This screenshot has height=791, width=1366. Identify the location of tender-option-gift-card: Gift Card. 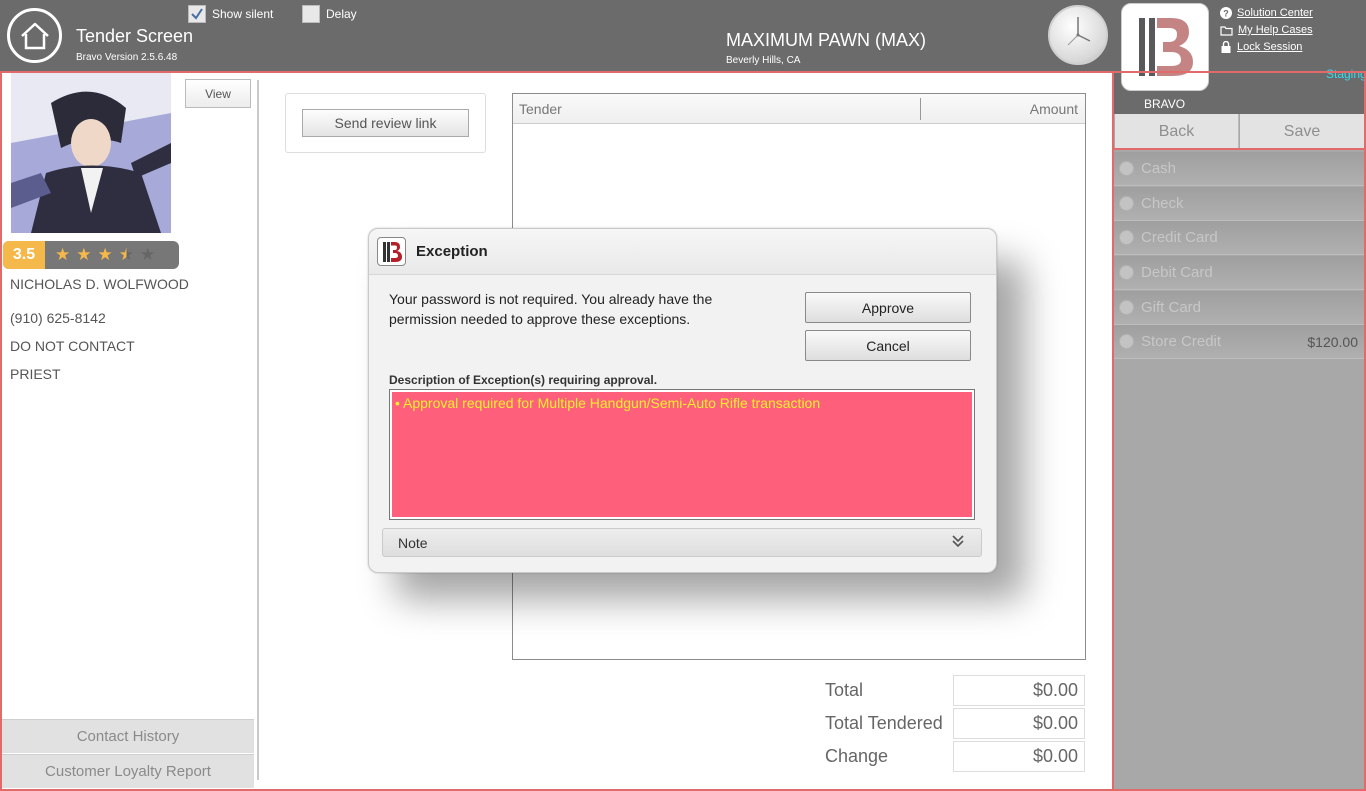
(1239, 308).